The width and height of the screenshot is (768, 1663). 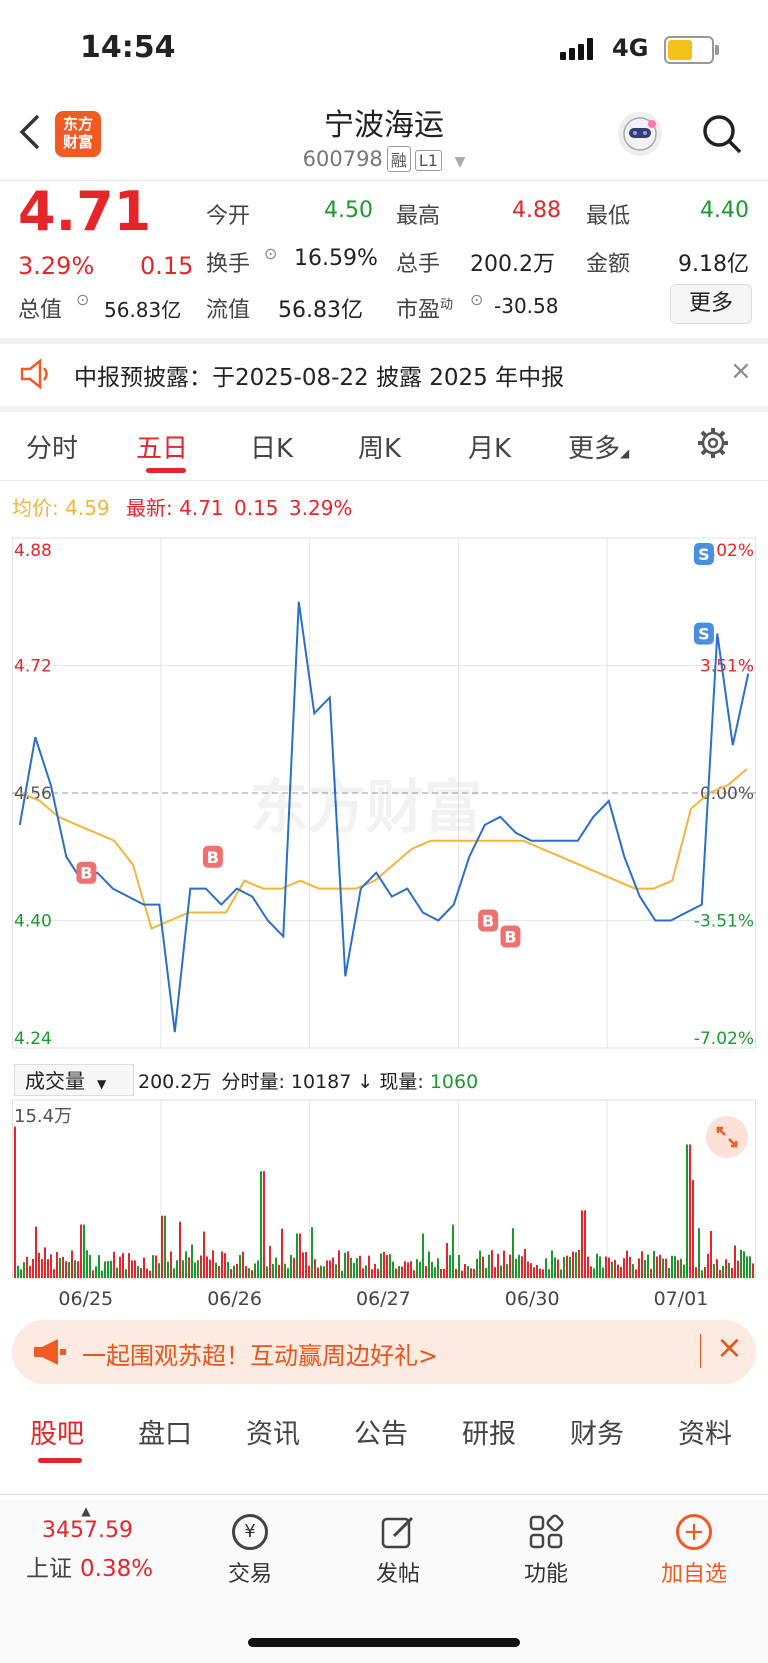 I want to click on more-button: 更多, so click(x=711, y=304).